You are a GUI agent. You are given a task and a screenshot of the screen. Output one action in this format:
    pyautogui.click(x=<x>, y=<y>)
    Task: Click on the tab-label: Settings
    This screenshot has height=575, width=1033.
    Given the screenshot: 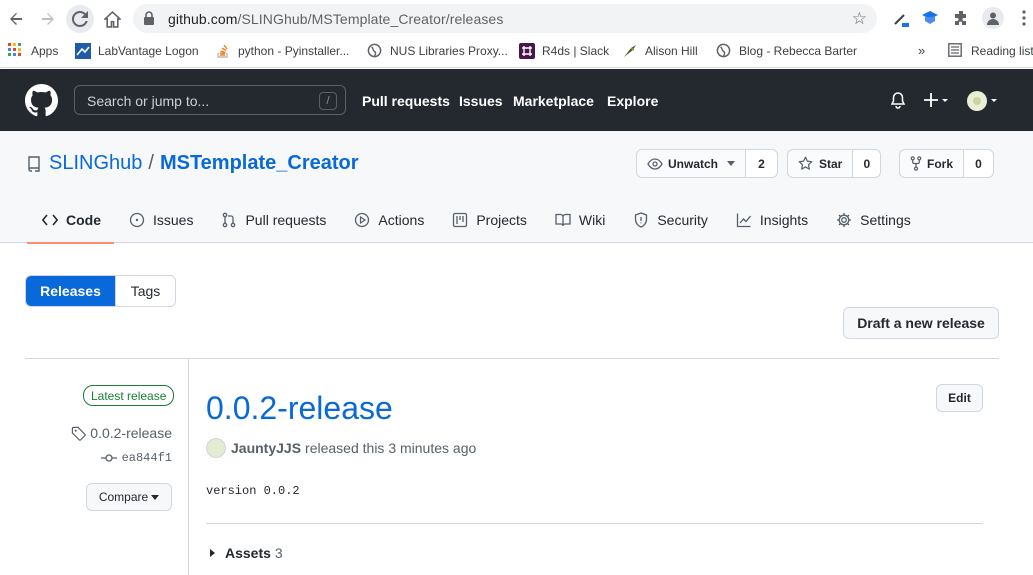 What is the action you would take?
    pyautogui.click(x=885, y=220)
    